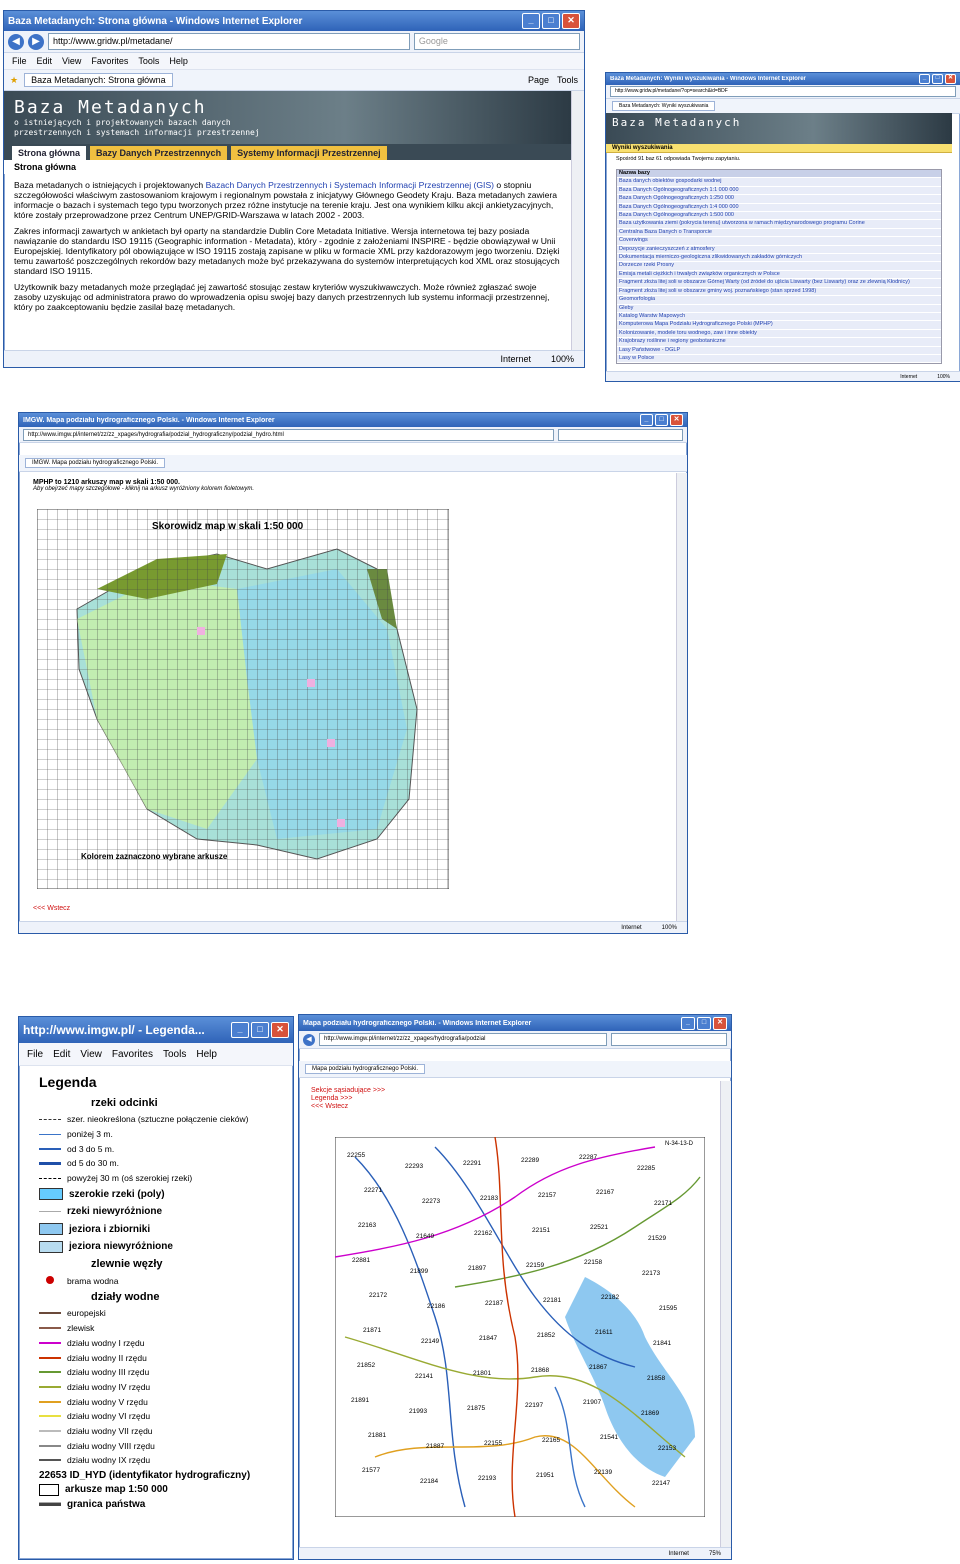 This screenshot has height=1564, width=960. Describe the element at coordinates (510, 1091) in the screenshot. I see `neighbour-sections-link: Sekcje sąsiadujące >>>` at that location.